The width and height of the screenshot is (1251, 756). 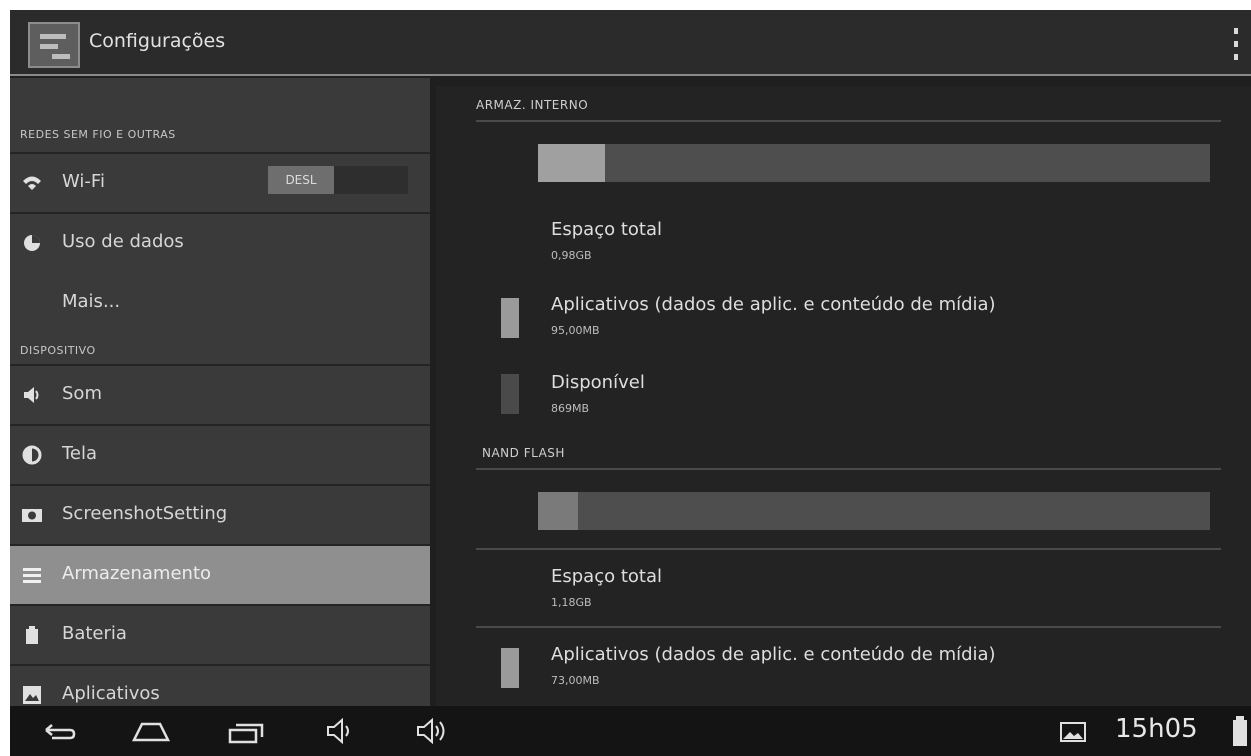 I want to click on sidebar-item-storage: Armazenamento, so click(x=220, y=575).